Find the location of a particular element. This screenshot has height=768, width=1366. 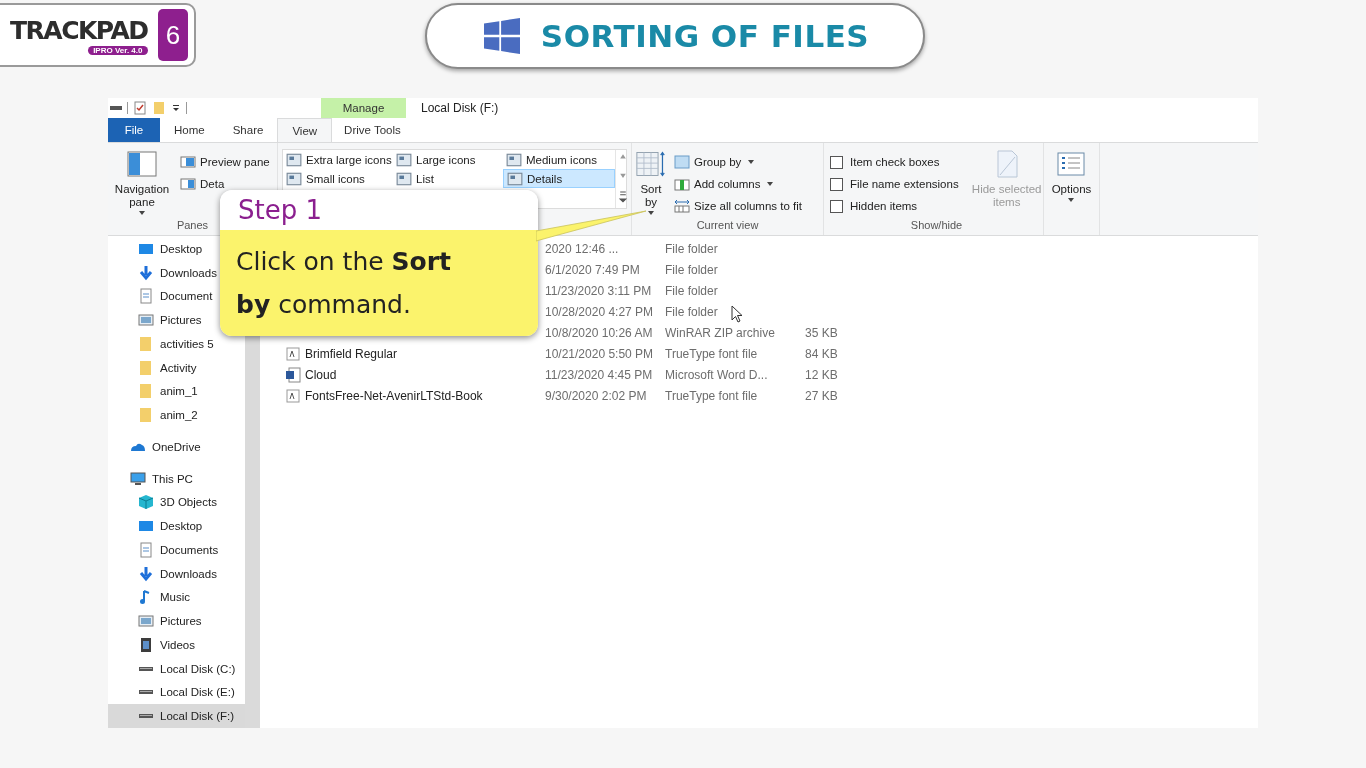

computer-icon is located at coordinates (138, 478).